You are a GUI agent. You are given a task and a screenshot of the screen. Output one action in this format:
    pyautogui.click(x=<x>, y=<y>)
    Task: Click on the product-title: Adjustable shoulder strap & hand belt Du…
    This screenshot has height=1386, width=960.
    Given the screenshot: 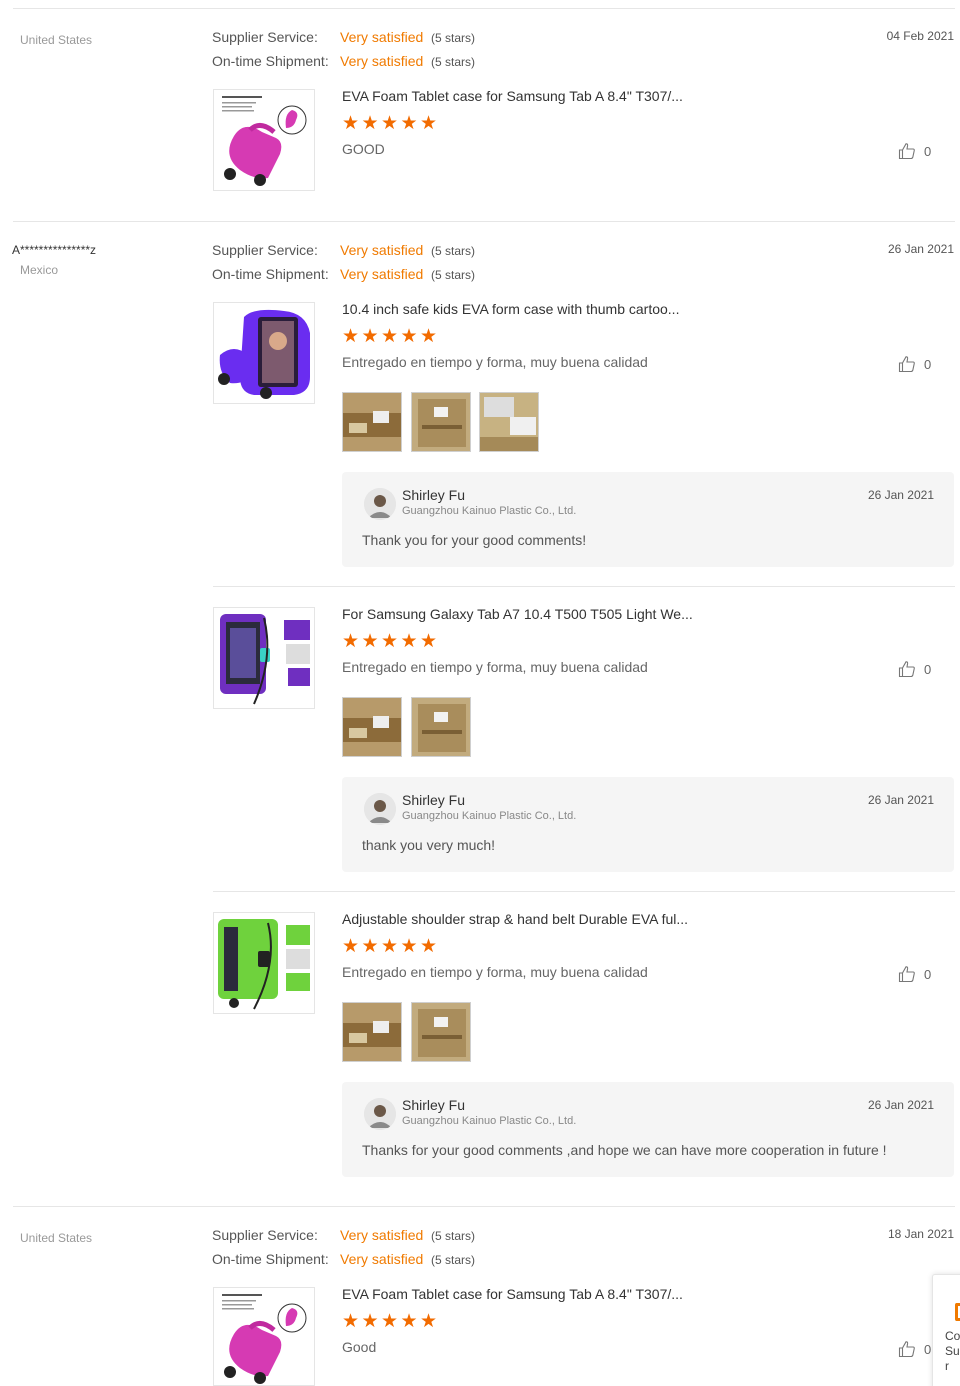 What is the action you would take?
    pyautogui.click(x=515, y=919)
    